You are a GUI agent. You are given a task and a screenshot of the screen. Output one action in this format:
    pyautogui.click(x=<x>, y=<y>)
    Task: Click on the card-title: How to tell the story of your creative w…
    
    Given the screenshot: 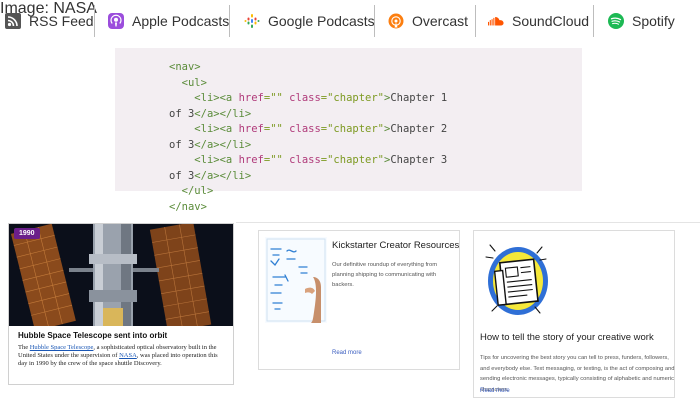 What is the action you would take?
    pyautogui.click(x=567, y=337)
    